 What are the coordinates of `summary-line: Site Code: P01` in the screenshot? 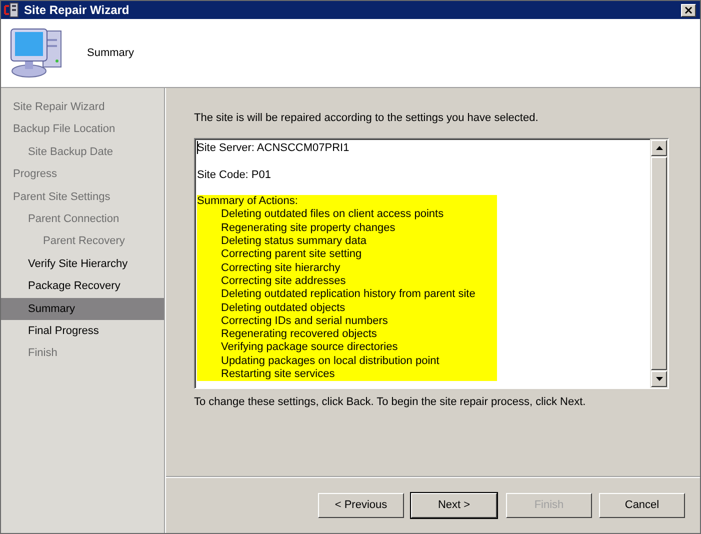 It's located at (234, 175).